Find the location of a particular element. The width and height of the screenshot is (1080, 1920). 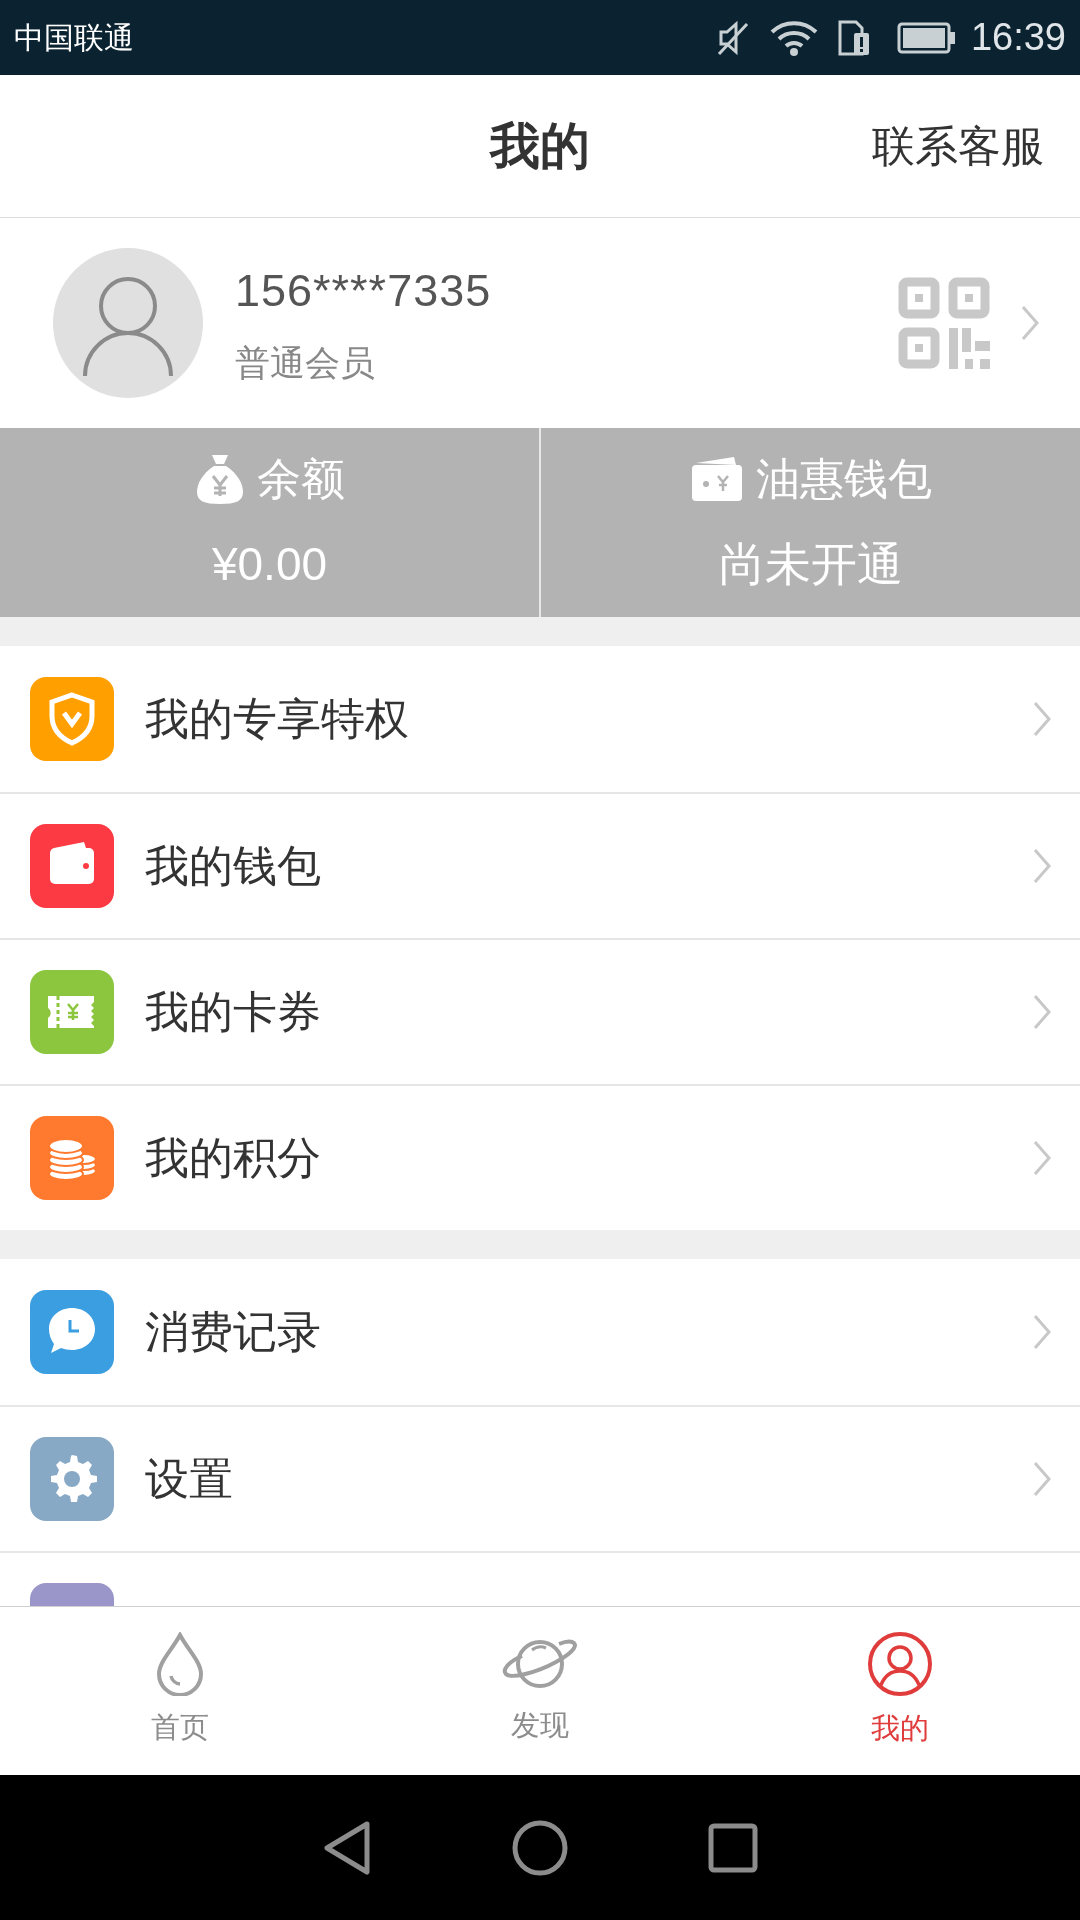

balance-value: ¥0.00 is located at coordinates (269, 564).